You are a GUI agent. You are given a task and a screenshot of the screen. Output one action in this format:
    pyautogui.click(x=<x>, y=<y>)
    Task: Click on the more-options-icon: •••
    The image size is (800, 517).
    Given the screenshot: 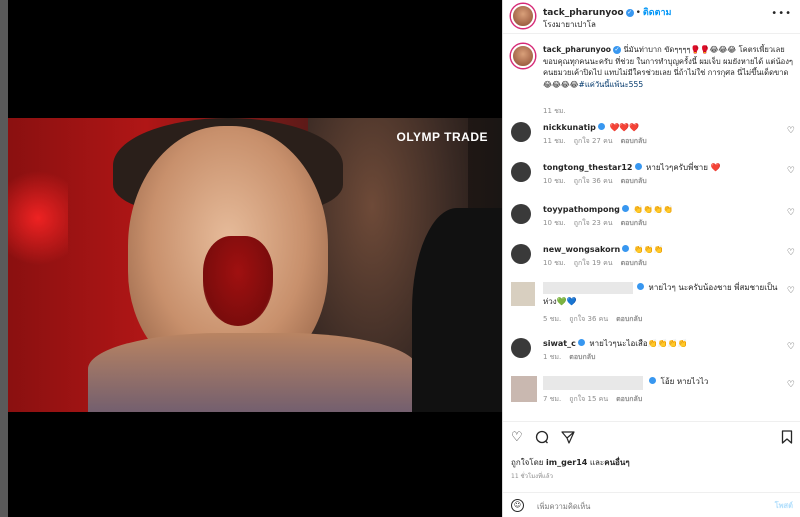 What is the action you would take?
    pyautogui.click(x=781, y=13)
    